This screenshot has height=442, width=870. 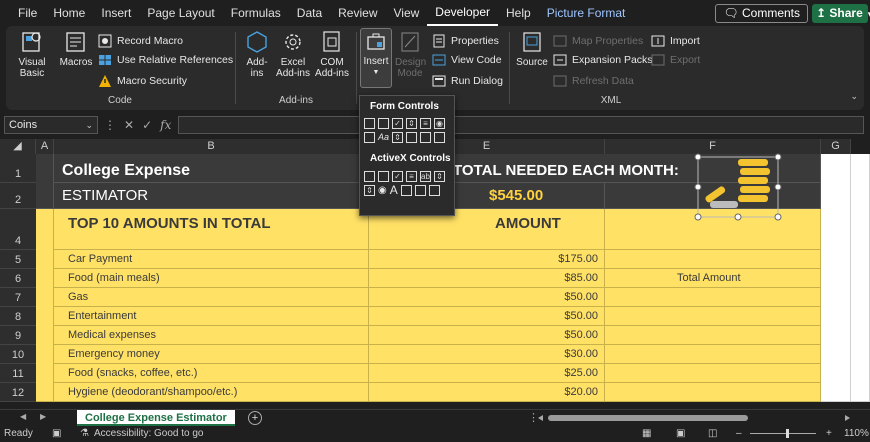 What do you see at coordinates (129, 125) in the screenshot?
I see `cancel-icon: ✕` at bounding box center [129, 125].